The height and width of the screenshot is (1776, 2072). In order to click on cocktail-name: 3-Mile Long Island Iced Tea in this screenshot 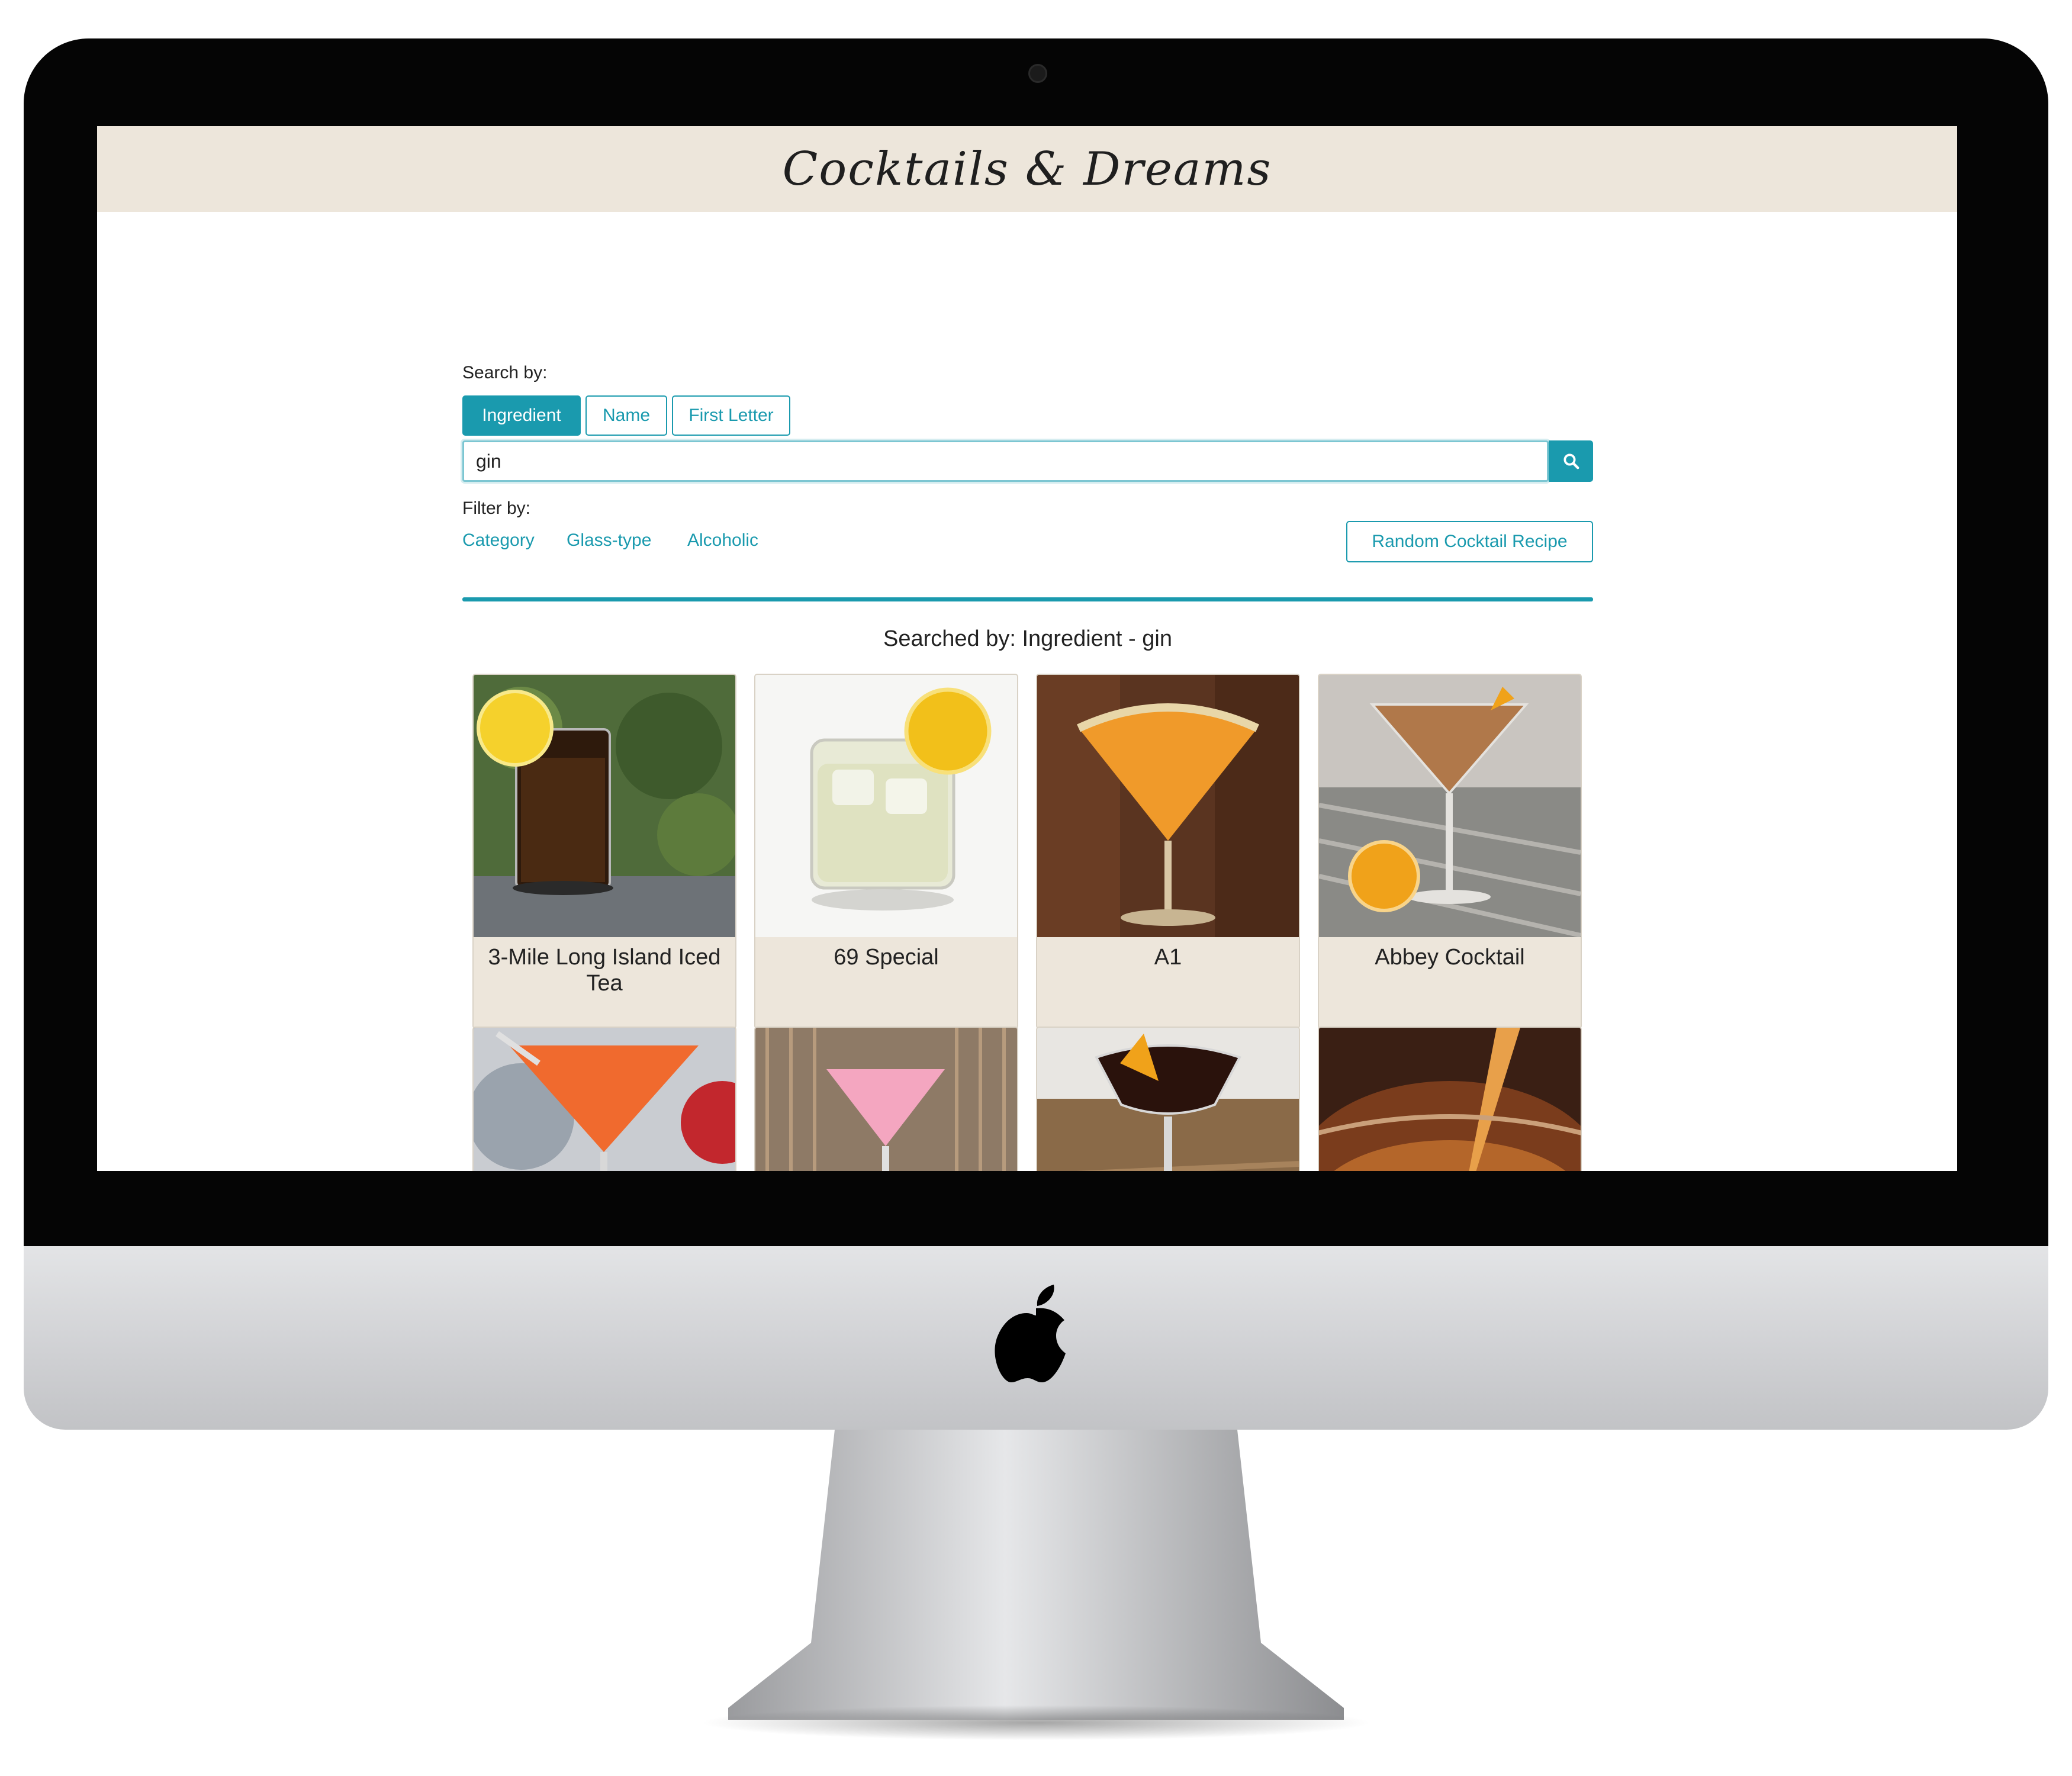, I will do `click(604, 970)`.